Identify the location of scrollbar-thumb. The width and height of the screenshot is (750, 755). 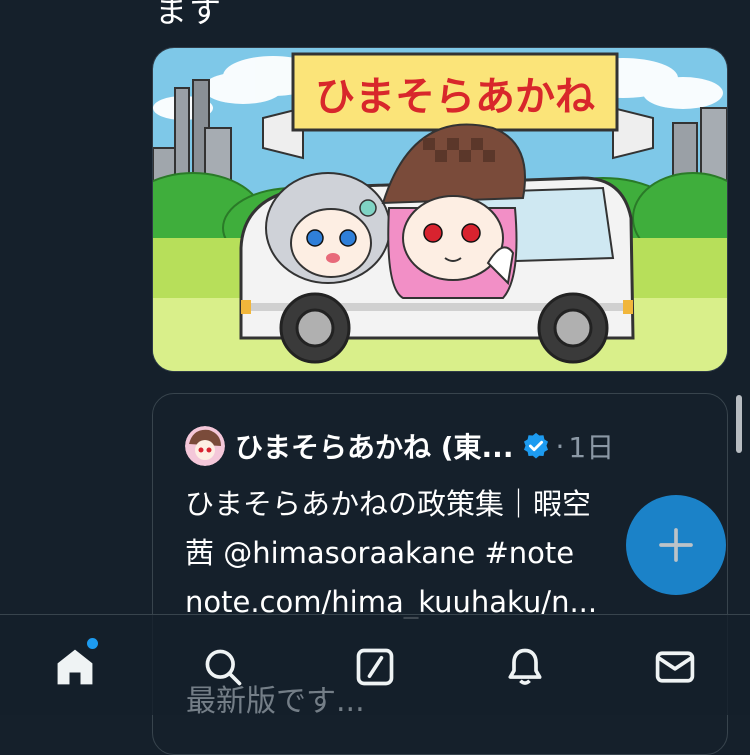
(739, 424).